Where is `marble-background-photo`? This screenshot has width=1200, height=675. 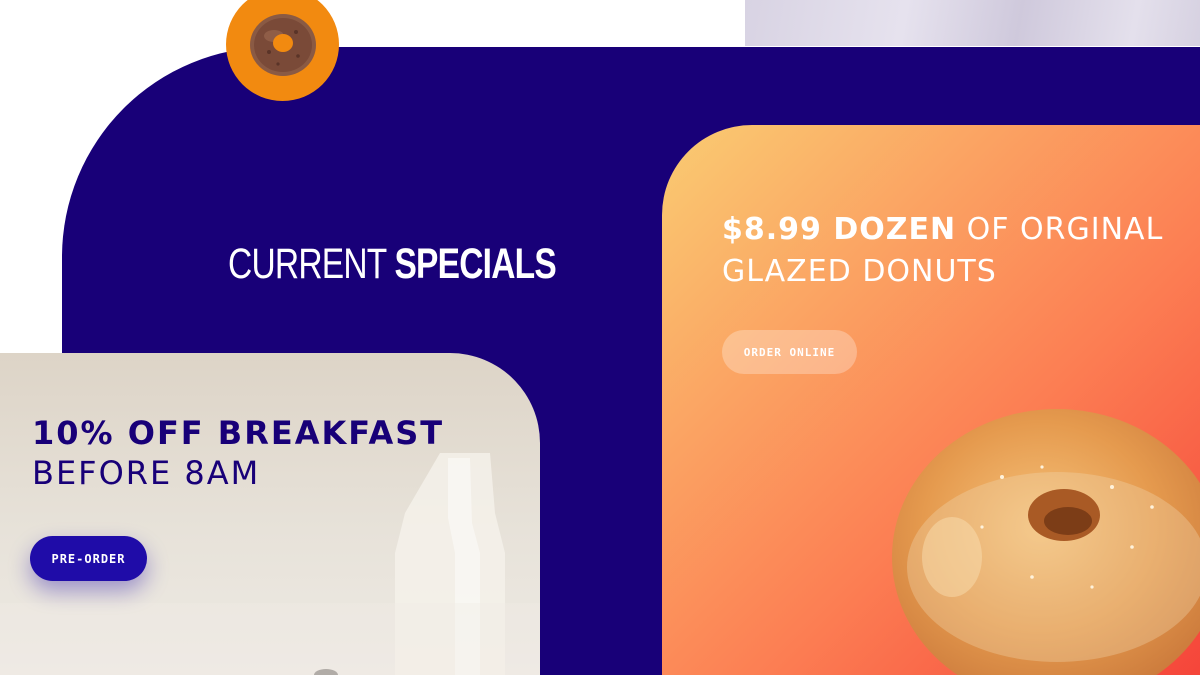
marble-background-photo is located at coordinates (972, 23).